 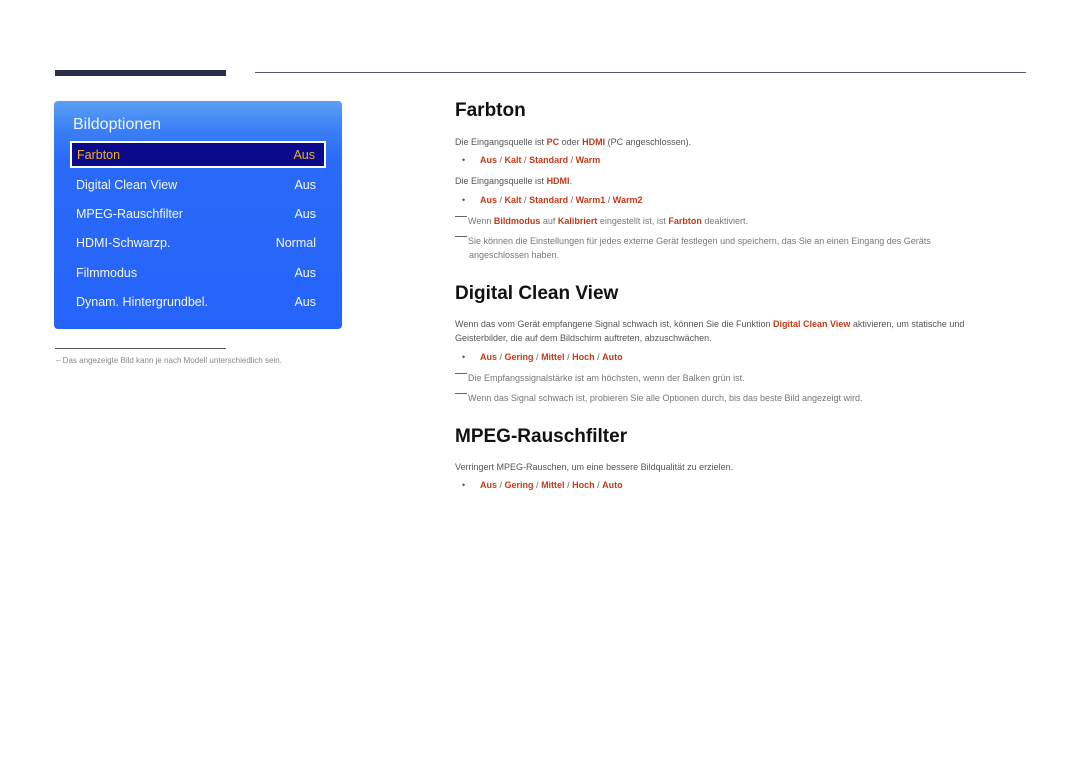 What do you see at coordinates (107, 272) in the screenshot?
I see `menu-item-label: Filmmodus` at bounding box center [107, 272].